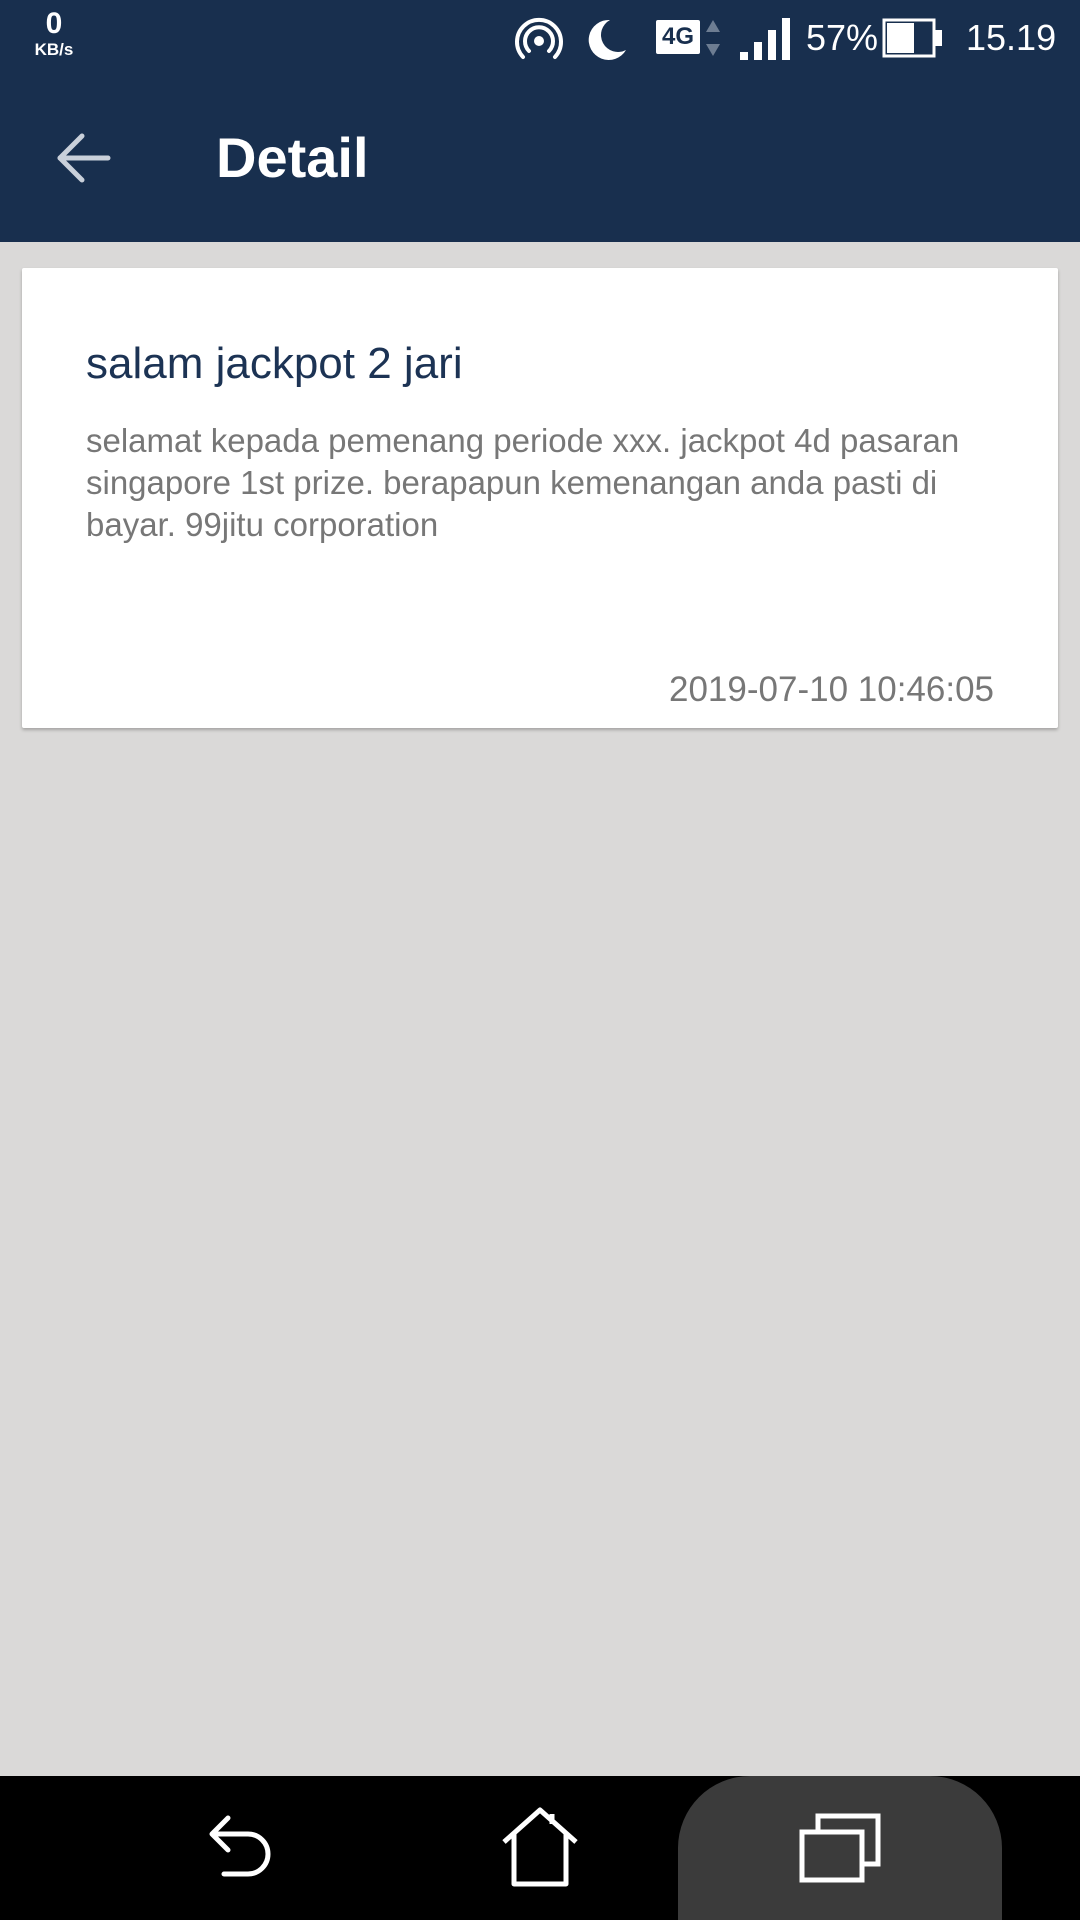  I want to click on network-speed-value: 0, so click(54, 23).